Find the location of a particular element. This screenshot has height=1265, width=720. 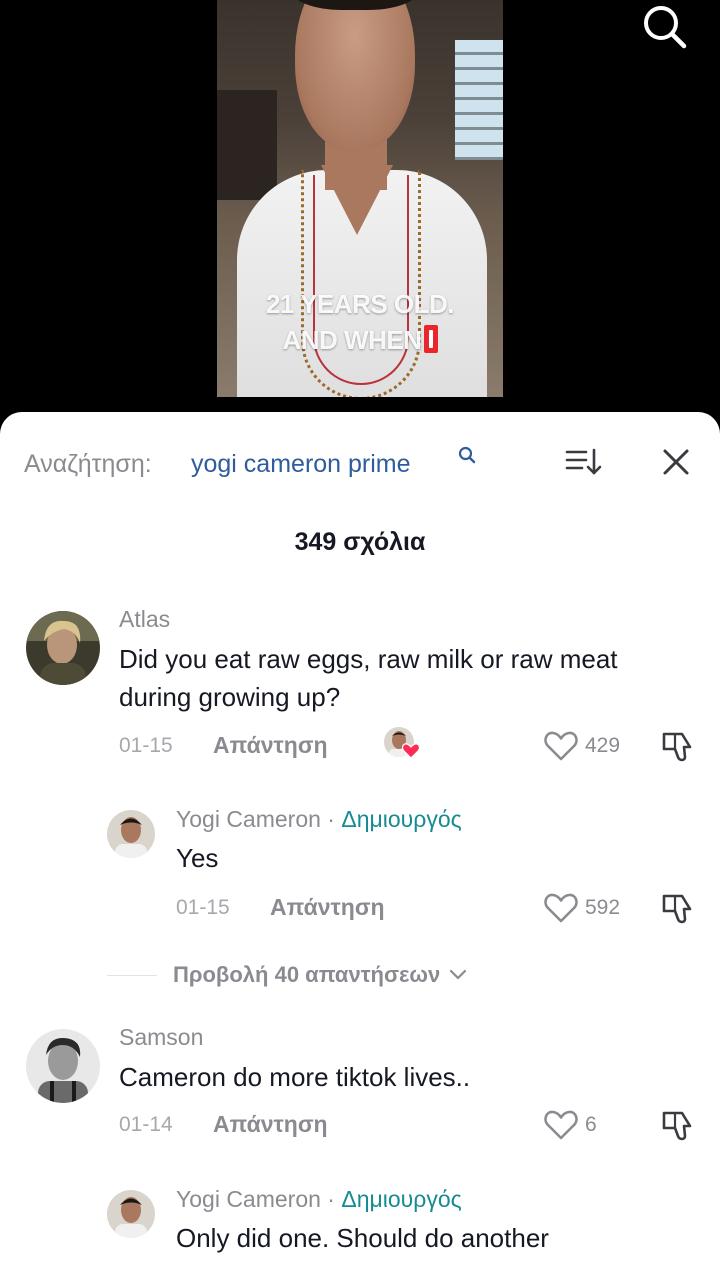

search-query-icon is located at coordinates (467, 455).